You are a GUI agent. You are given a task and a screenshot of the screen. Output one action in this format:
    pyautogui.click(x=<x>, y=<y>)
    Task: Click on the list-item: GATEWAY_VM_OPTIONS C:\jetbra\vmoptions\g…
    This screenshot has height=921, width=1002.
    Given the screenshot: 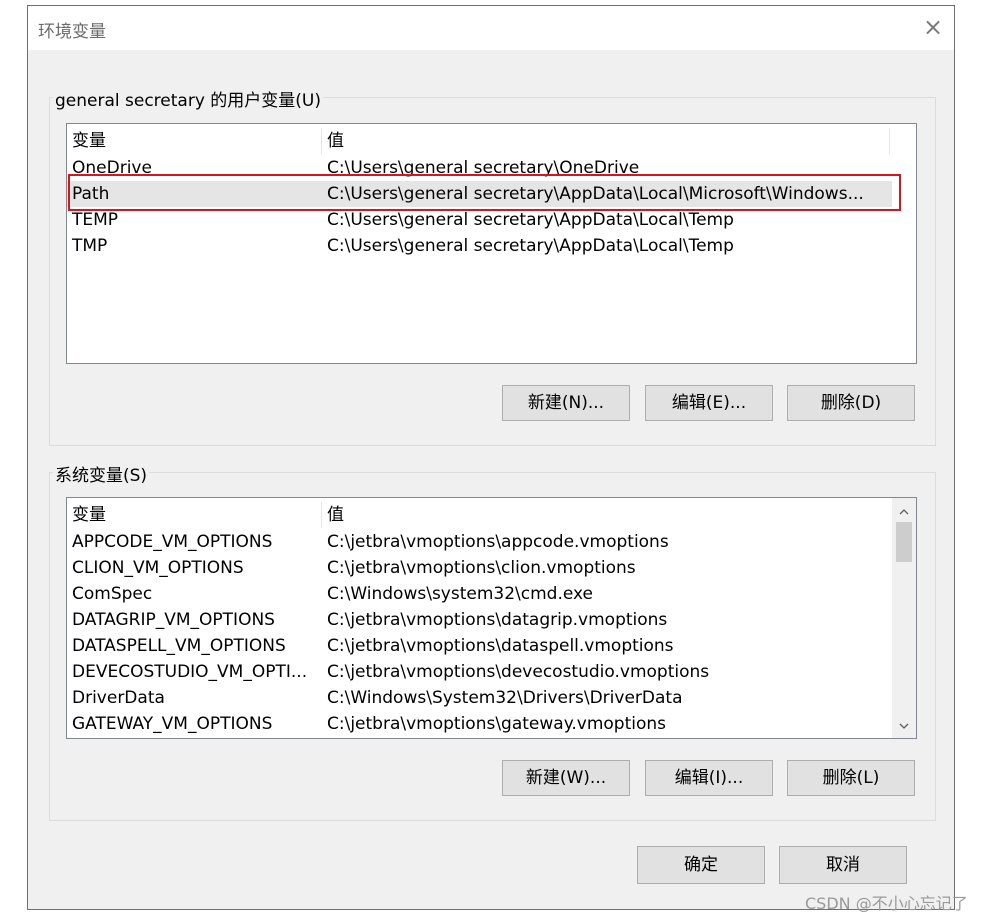 What is the action you would take?
    pyautogui.click(x=479, y=724)
    